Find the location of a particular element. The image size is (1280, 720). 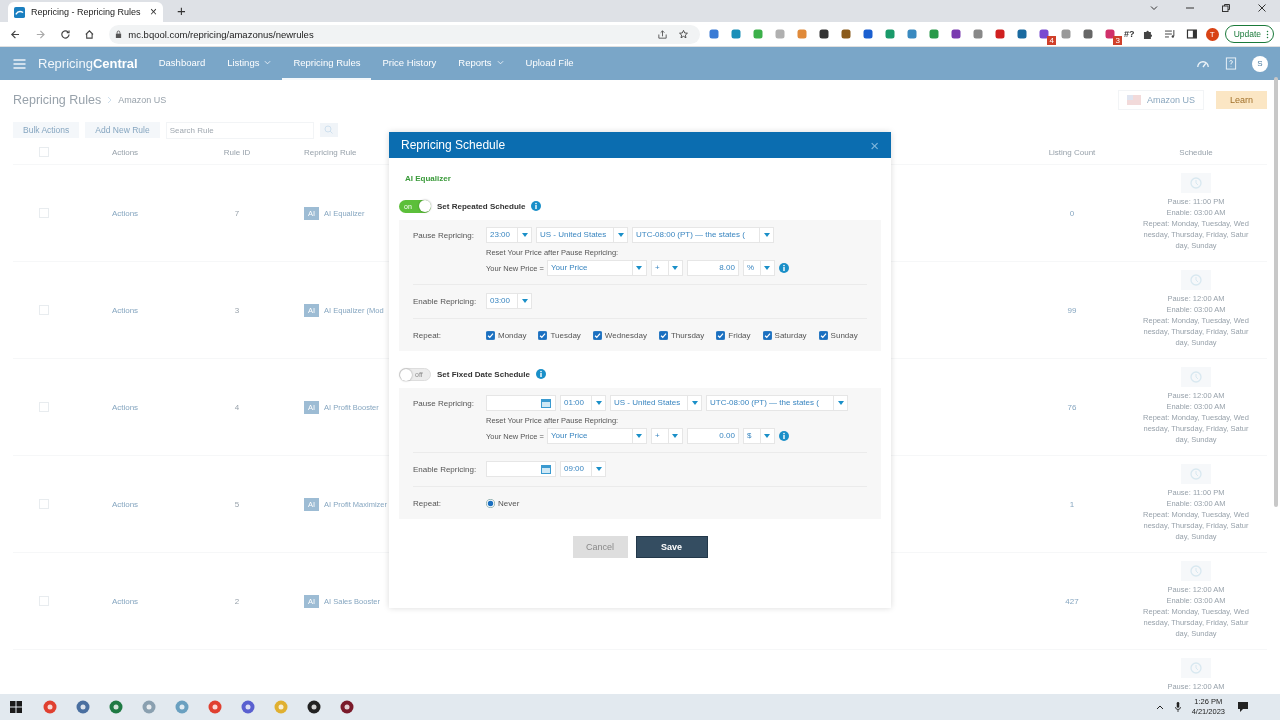

browser-tab: Repricing - Repricing Rules × is located at coordinates (85, 12).